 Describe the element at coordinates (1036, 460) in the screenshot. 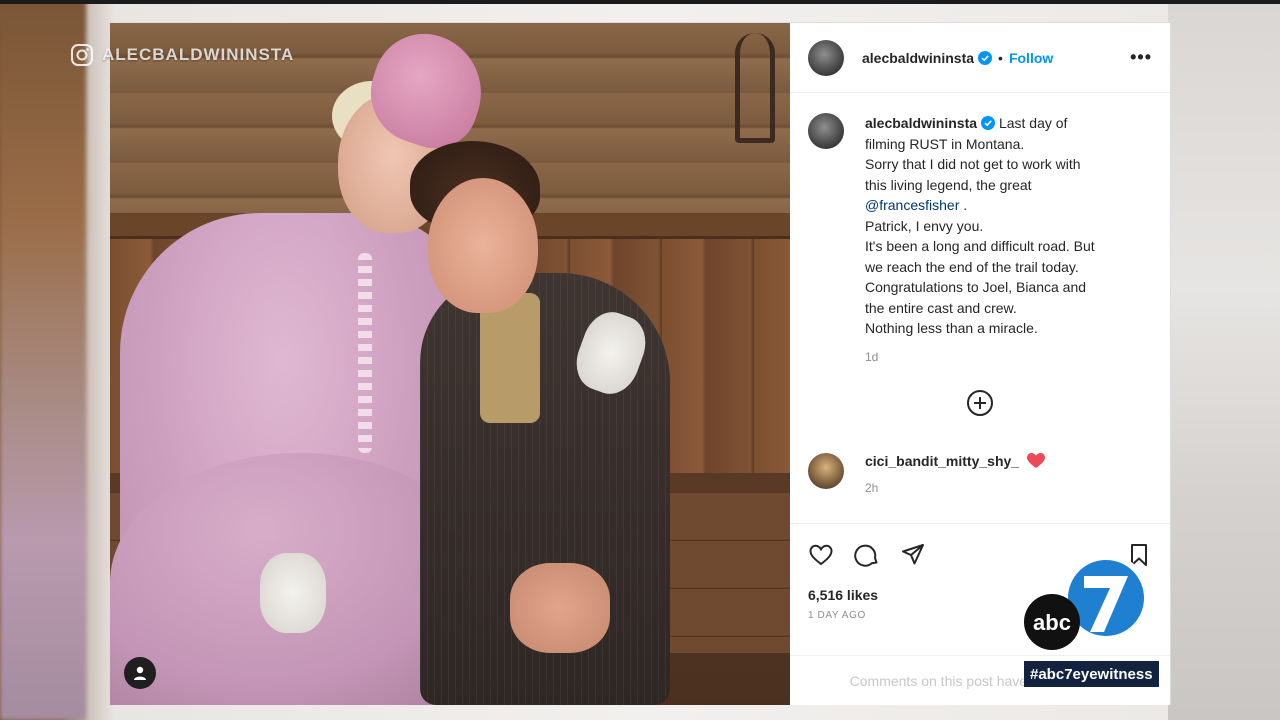

I see `red-heart-icon` at that location.